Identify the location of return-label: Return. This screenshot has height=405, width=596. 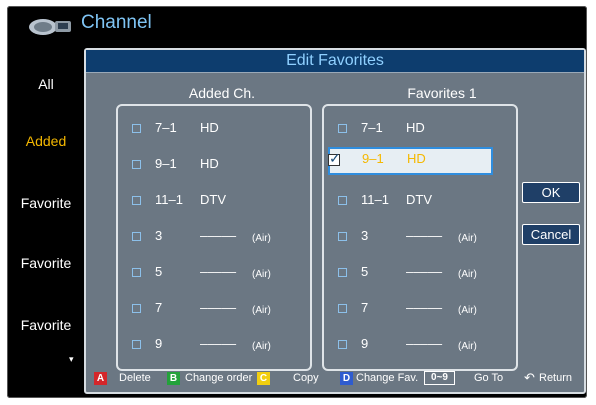
(556, 378).